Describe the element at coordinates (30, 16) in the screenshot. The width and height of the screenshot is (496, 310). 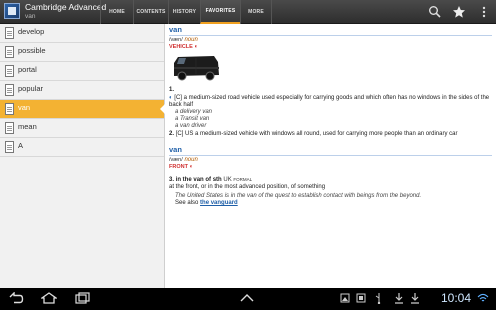
I see `current-word-subtitle: van` at that location.